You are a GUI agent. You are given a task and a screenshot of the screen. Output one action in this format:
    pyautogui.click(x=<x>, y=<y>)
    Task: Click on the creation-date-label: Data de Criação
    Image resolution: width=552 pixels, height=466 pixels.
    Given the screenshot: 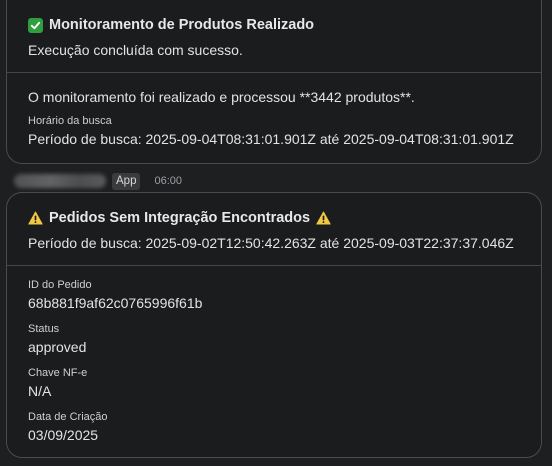 What is the action you would take?
    pyautogui.click(x=68, y=417)
    